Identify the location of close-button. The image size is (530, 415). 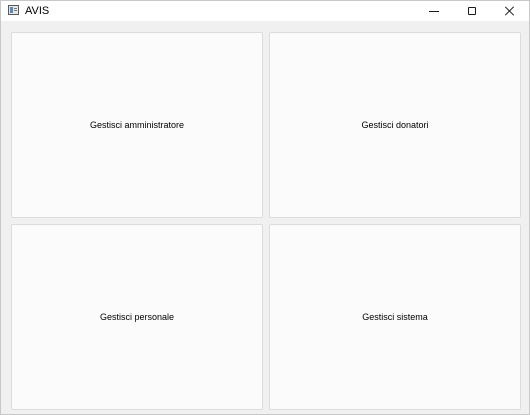
(510, 11).